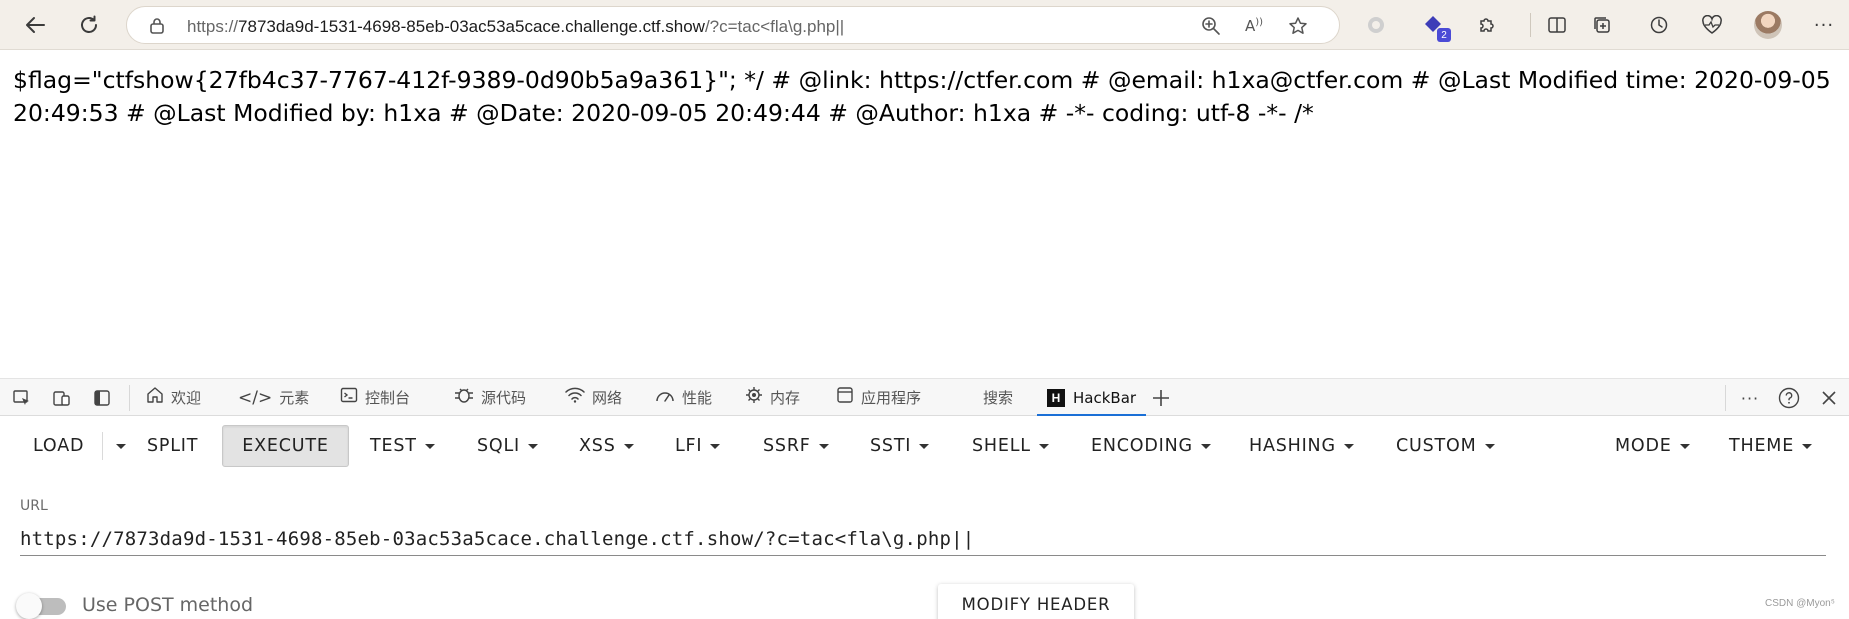 Image resolution: width=1849 pixels, height=619 pixels. I want to click on post-method-label: Use POST method, so click(168, 605).